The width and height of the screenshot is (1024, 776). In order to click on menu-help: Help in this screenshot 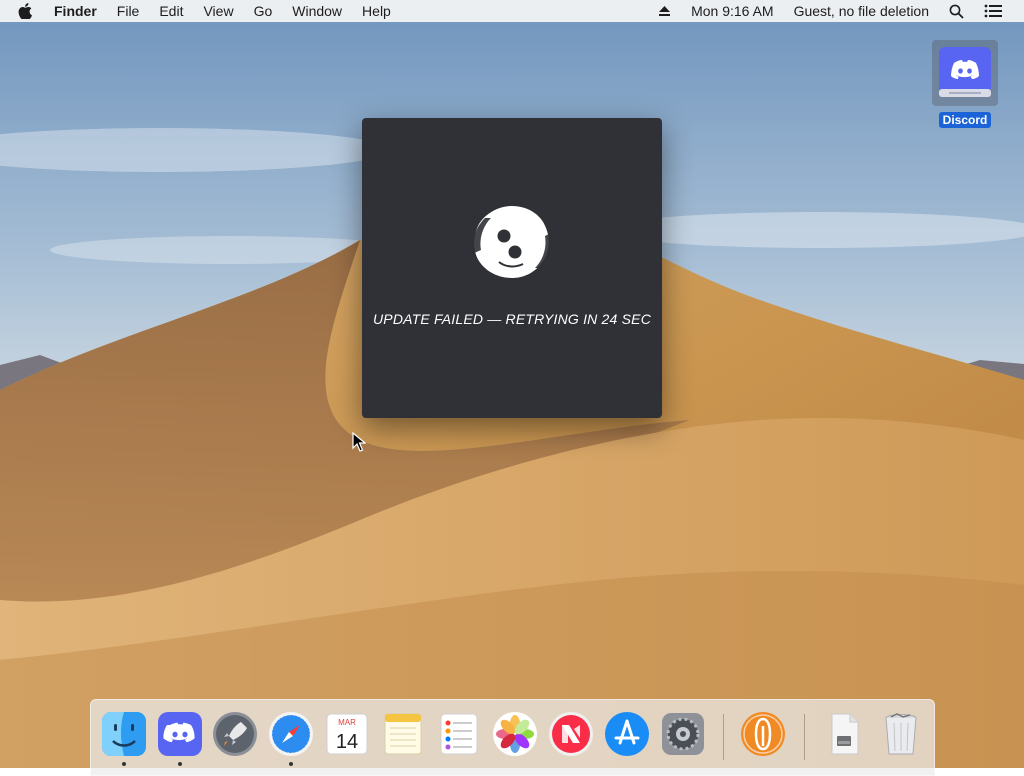, I will do `click(376, 11)`.